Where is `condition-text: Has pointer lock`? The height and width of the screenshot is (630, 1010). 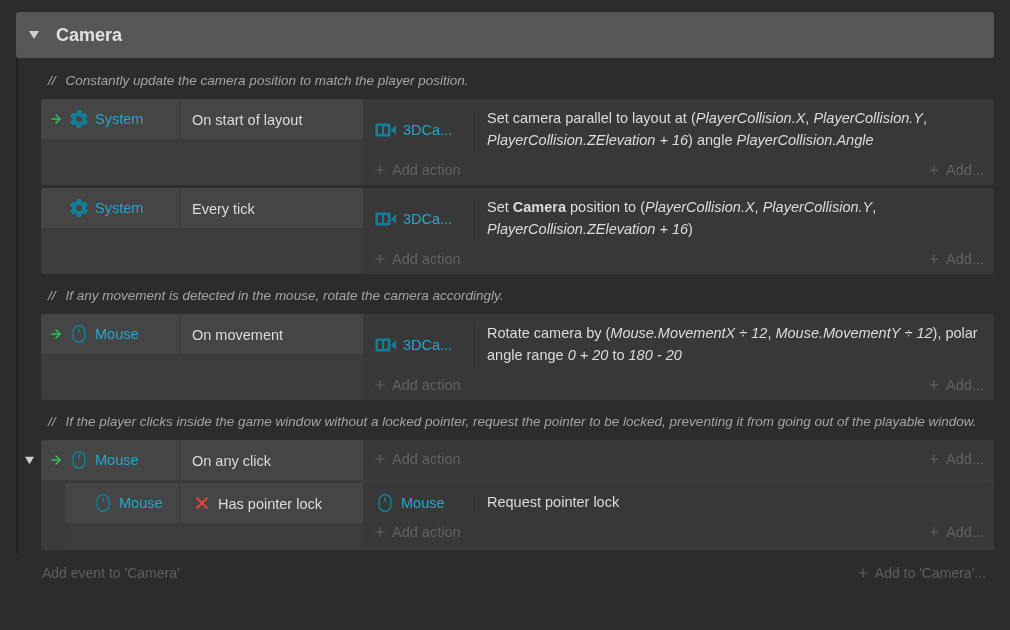 condition-text: Has pointer lock is located at coordinates (270, 504).